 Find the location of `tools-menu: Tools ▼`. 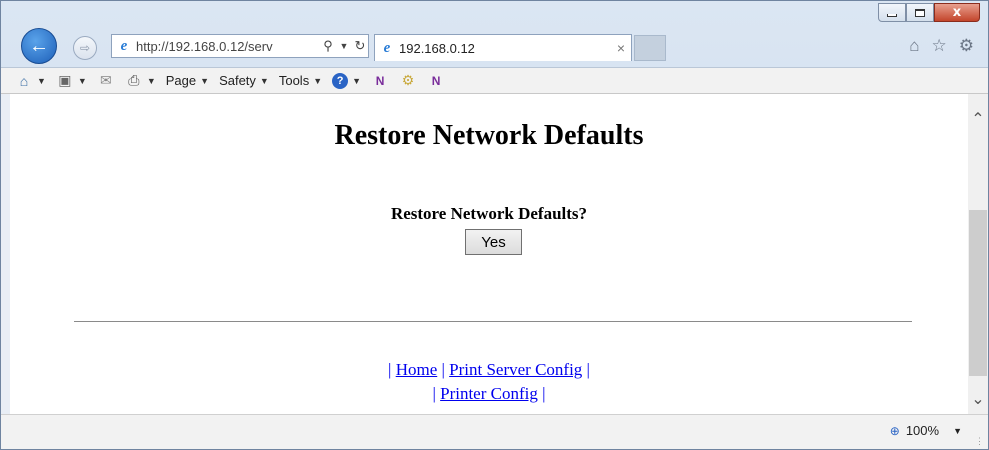

tools-menu: Tools ▼ is located at coordinates (300, 80).